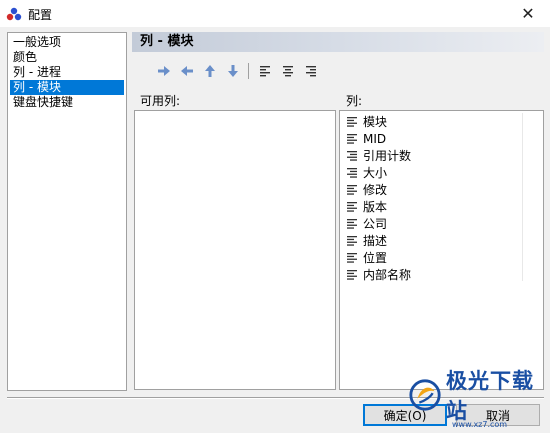 The image size is (550, 433). Describe the element at coordinates (375, 190) in the screenshot. I see `column-item-label: 修改` at that location.